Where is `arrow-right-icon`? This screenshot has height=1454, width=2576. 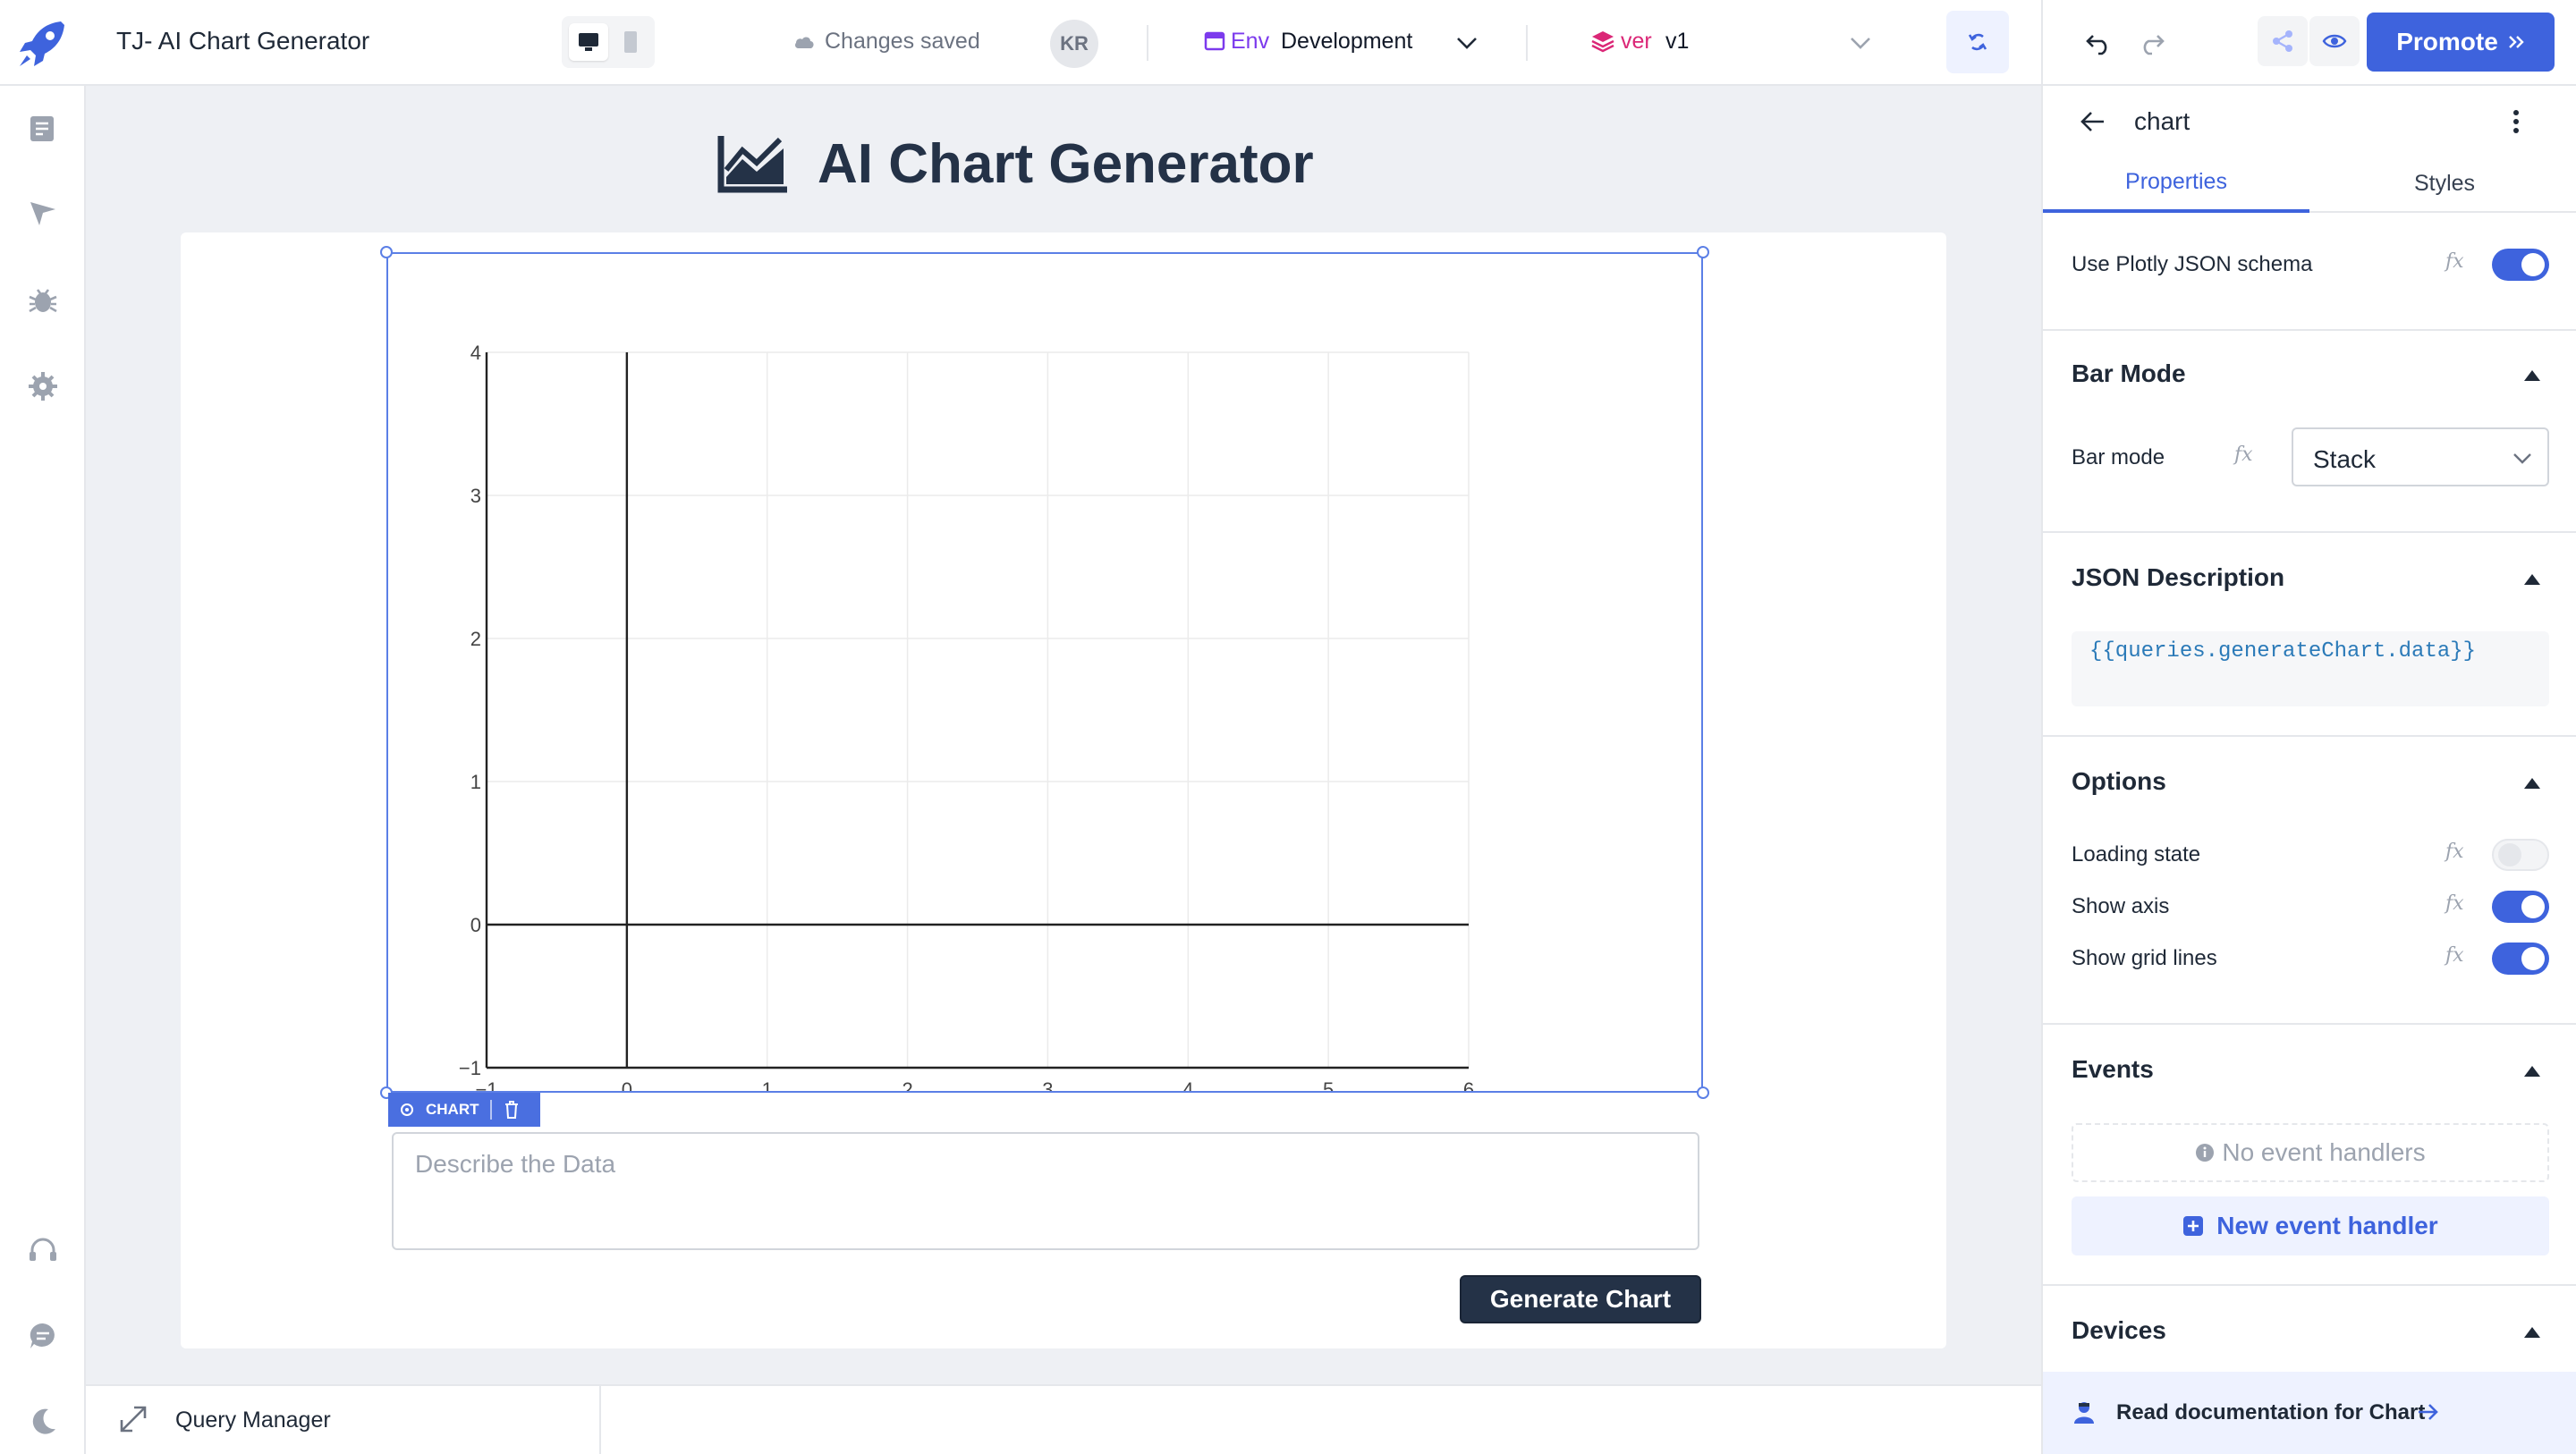
arrow-right-icon is located at coordinates (2428, 1412).